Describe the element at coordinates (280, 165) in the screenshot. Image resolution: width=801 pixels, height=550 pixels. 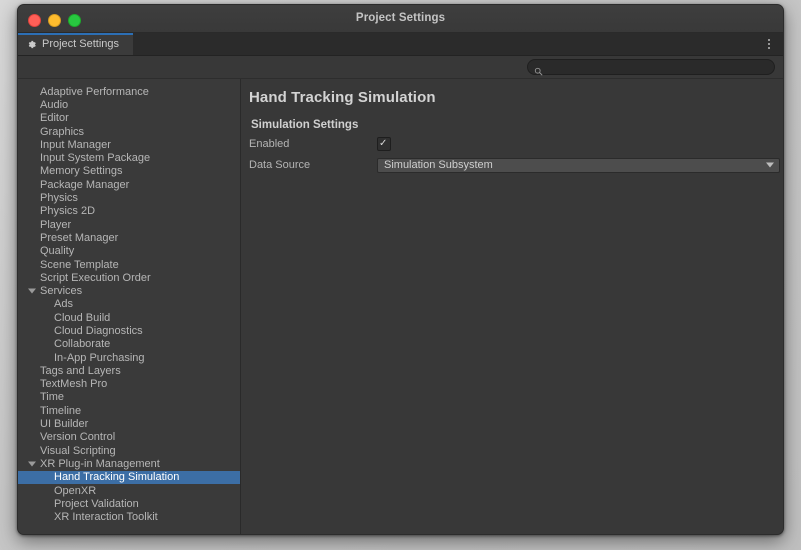
I see `data-source-label: Data Source` at that location.